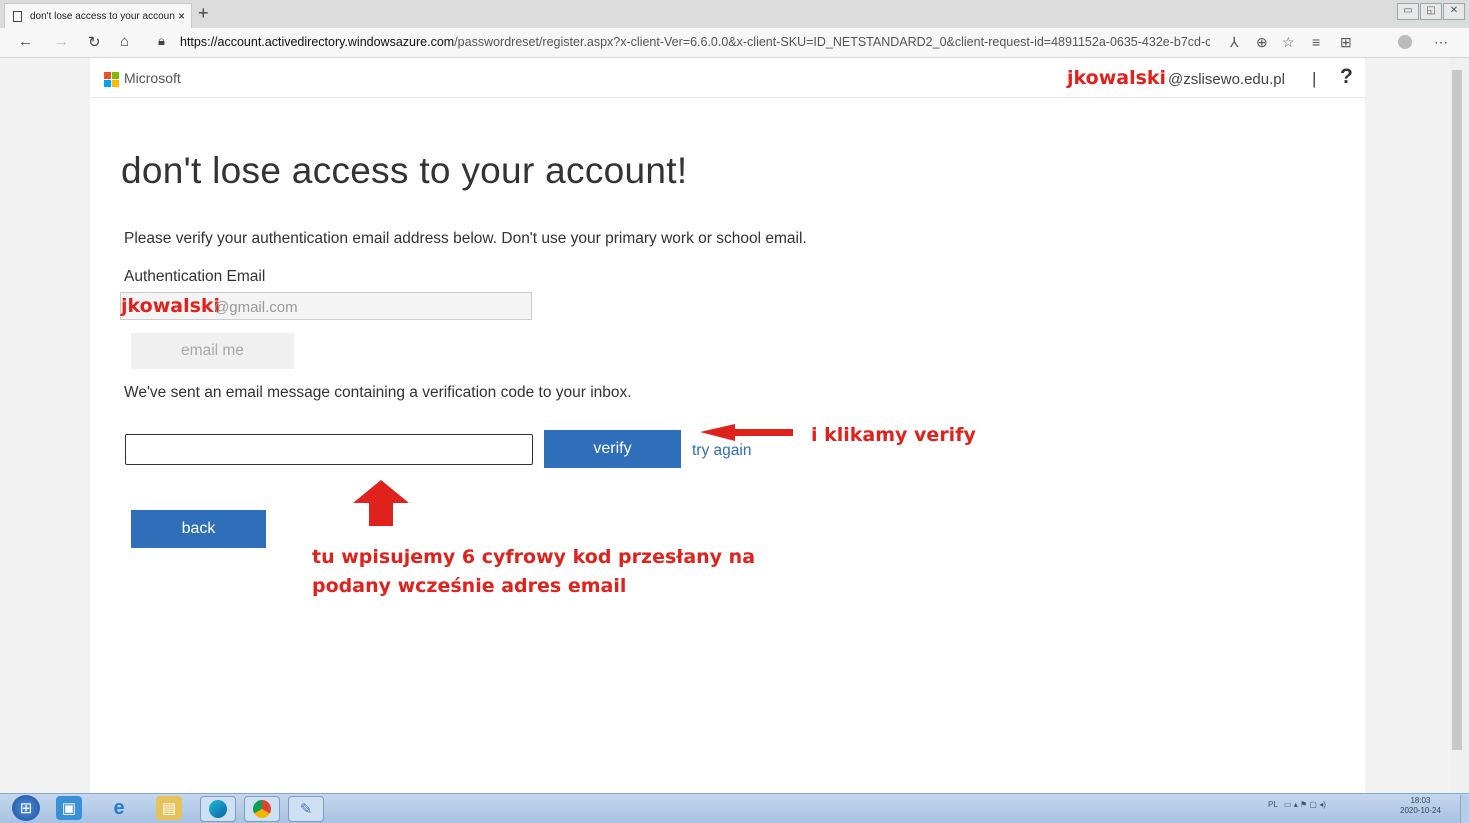 This screenshot has height=823, width=1469. Describe the element at coordinates (1273, 804) in the screenshot. I see `tray-language: PL` at that location.